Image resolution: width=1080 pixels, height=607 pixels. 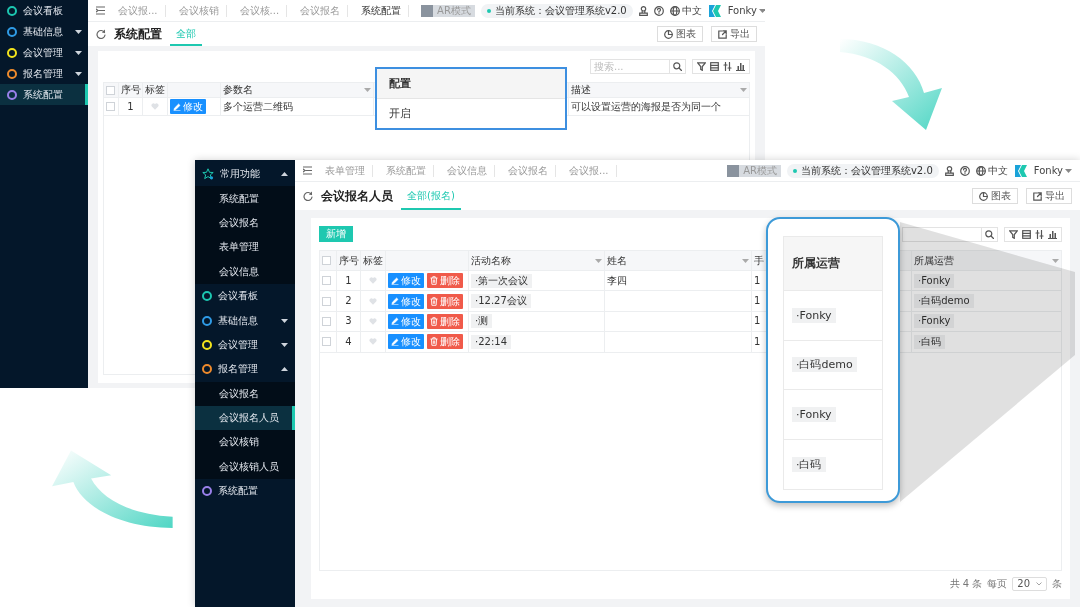 What do you see at coordinates (491, 260) in the screenshot?
I see `column-header: 活动名称` at bounding box center [491, 260].